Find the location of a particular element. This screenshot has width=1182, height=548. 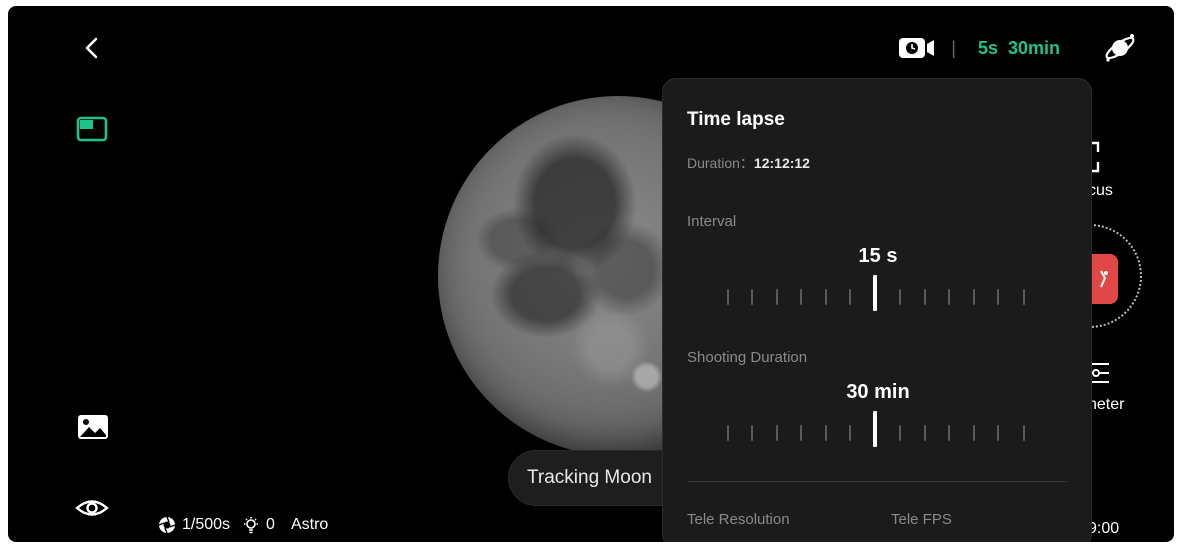

shooting-duration-dial-indicator is located at coordinates (875, 429).